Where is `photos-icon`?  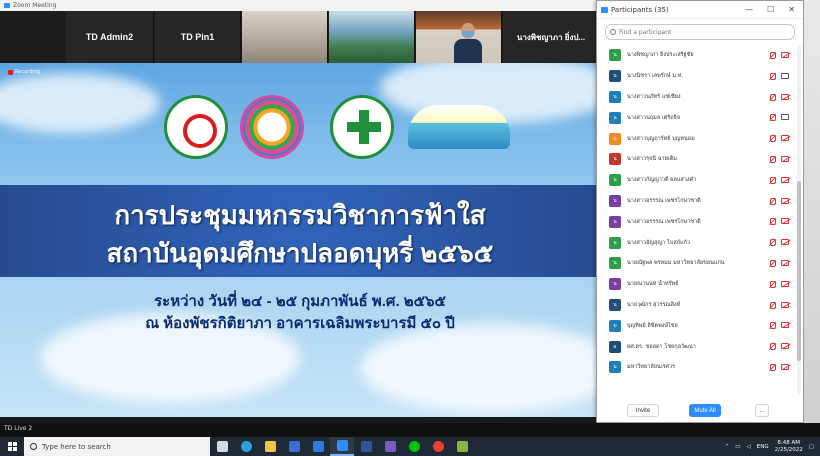
photos-icon is located at coordinates (390, 446).